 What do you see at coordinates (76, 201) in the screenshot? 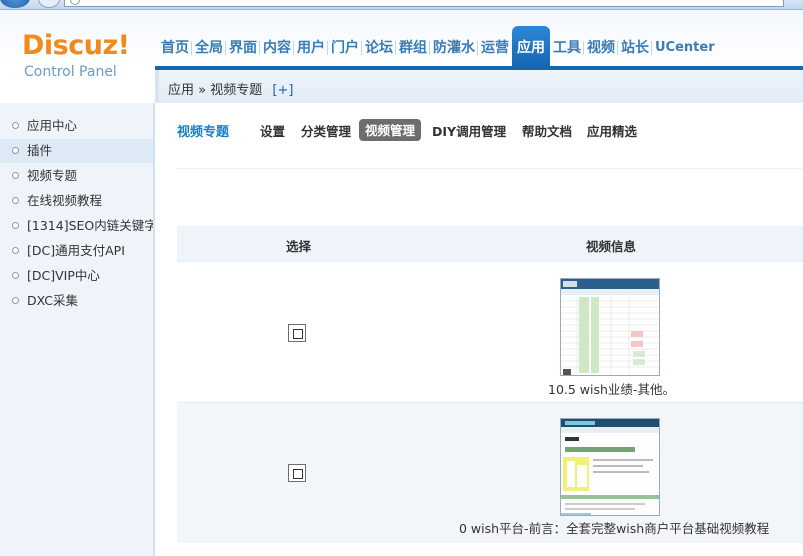
I see `sidebar-item-online-tutorial: 在线视频教程` at bounding box center [76, 201].